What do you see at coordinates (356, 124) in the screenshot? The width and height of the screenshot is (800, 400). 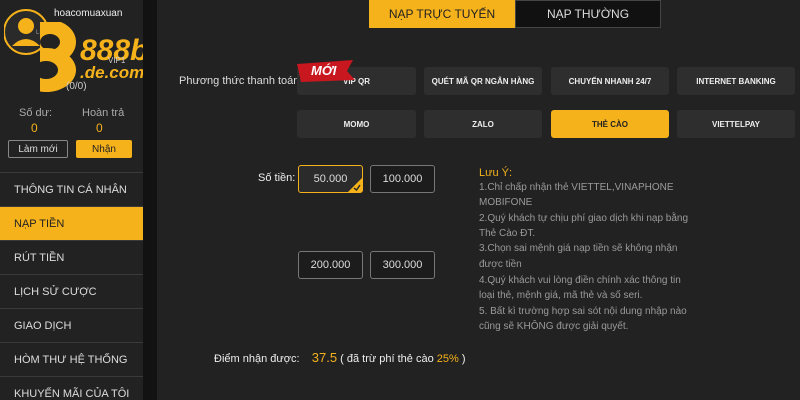 I see `method-momo: MOMO` at bounding box center [356, 124].